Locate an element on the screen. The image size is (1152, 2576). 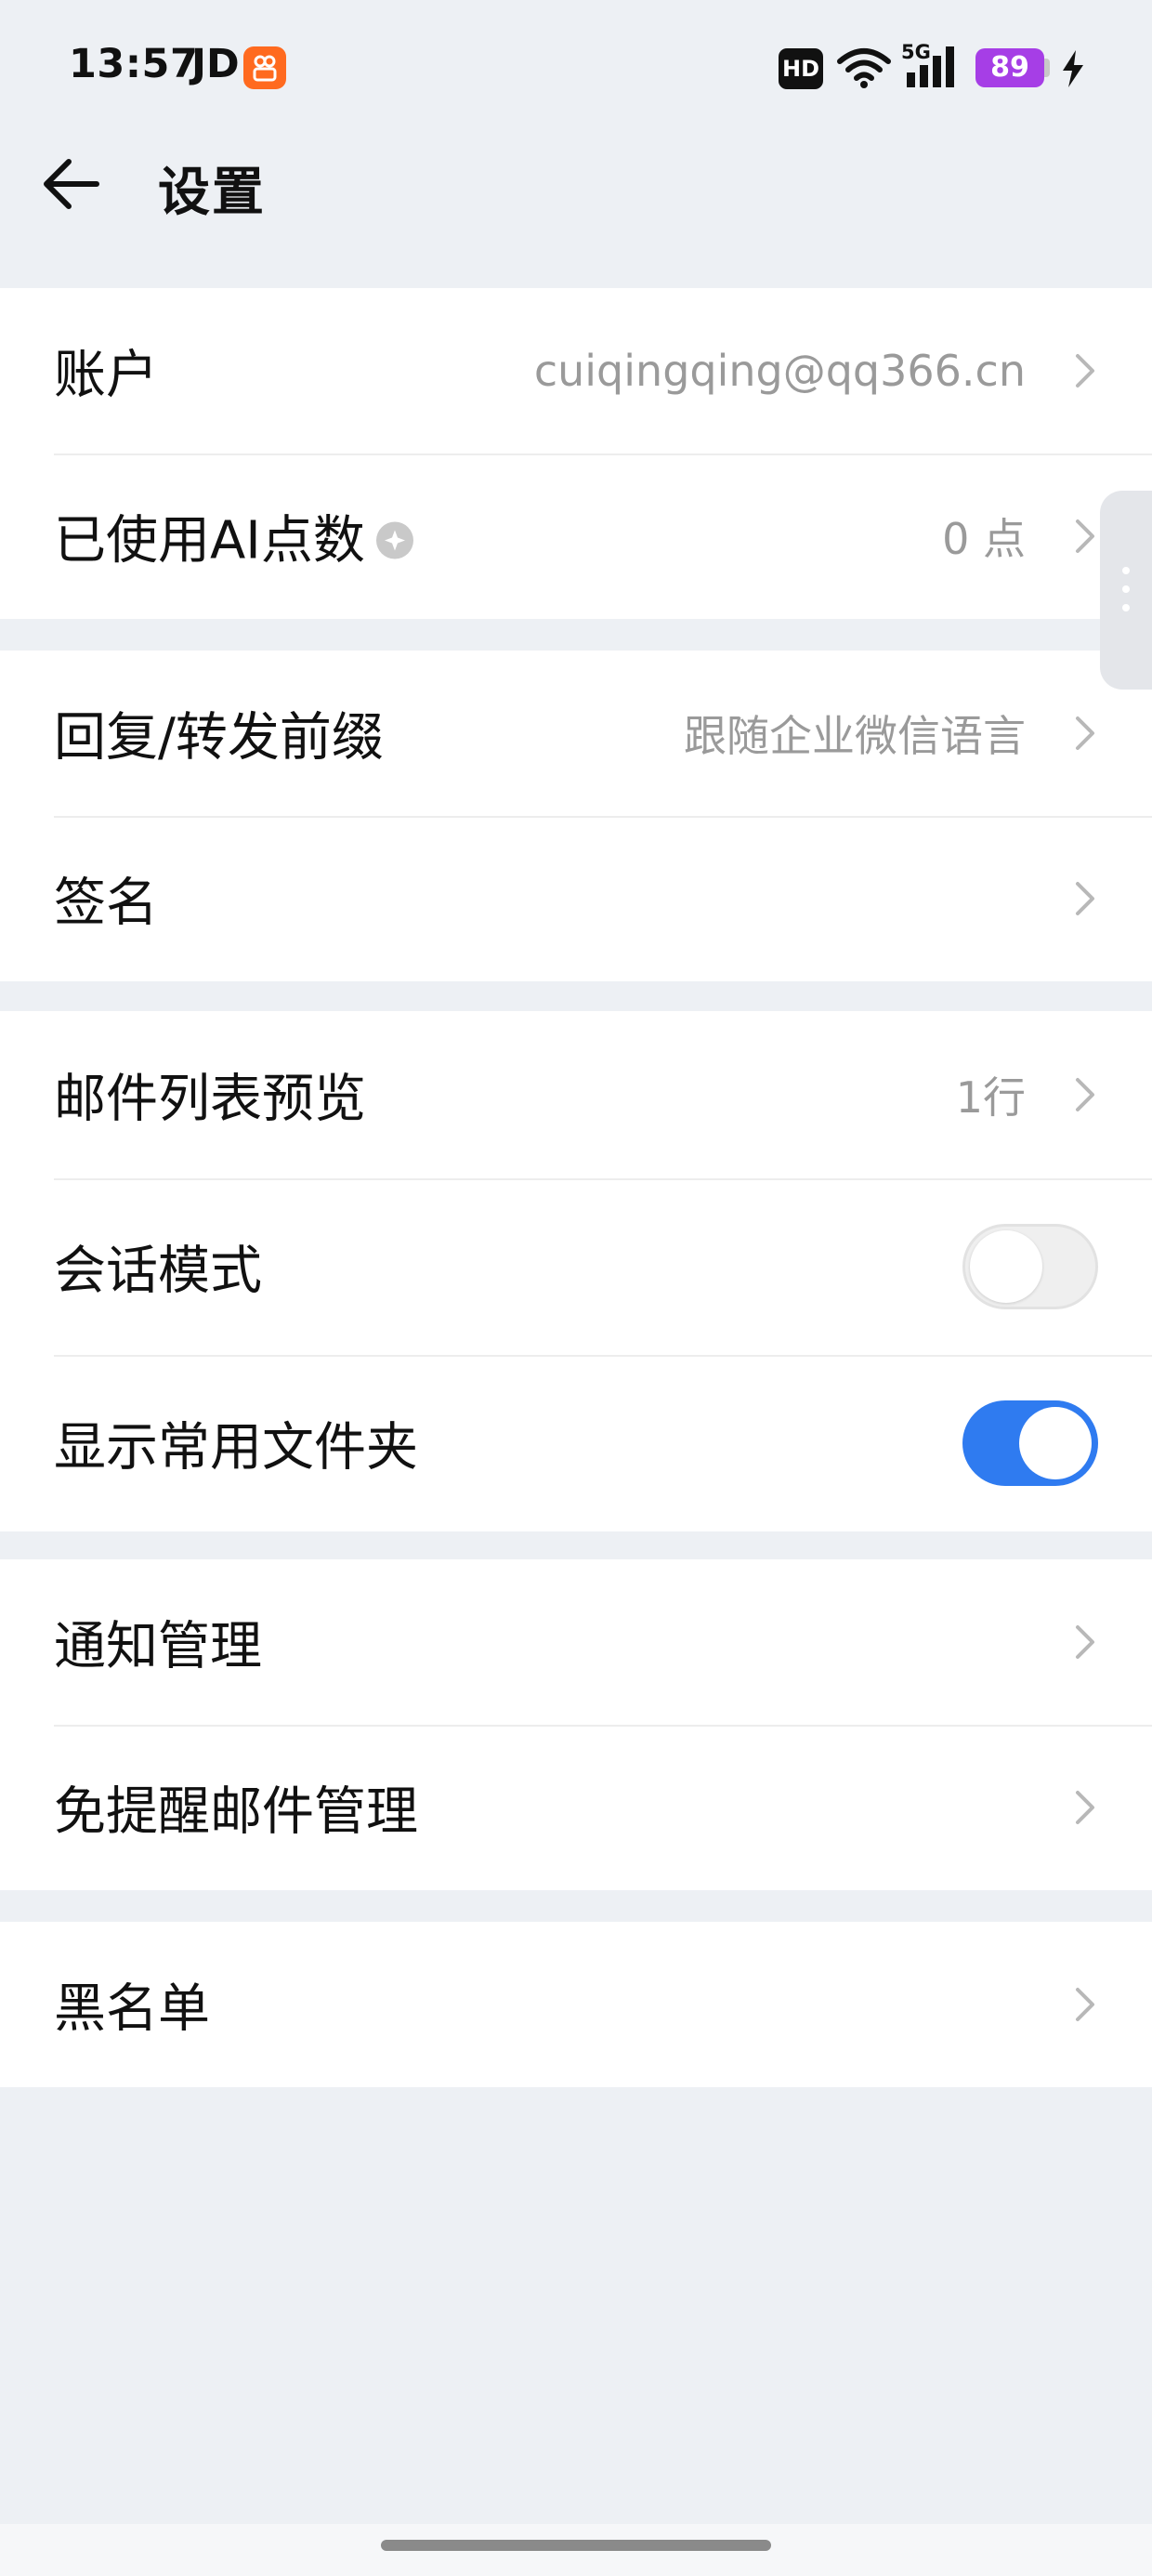
row-mute-mail-management: 免提醒邮件管理 is located at coordinates (576, 1807).